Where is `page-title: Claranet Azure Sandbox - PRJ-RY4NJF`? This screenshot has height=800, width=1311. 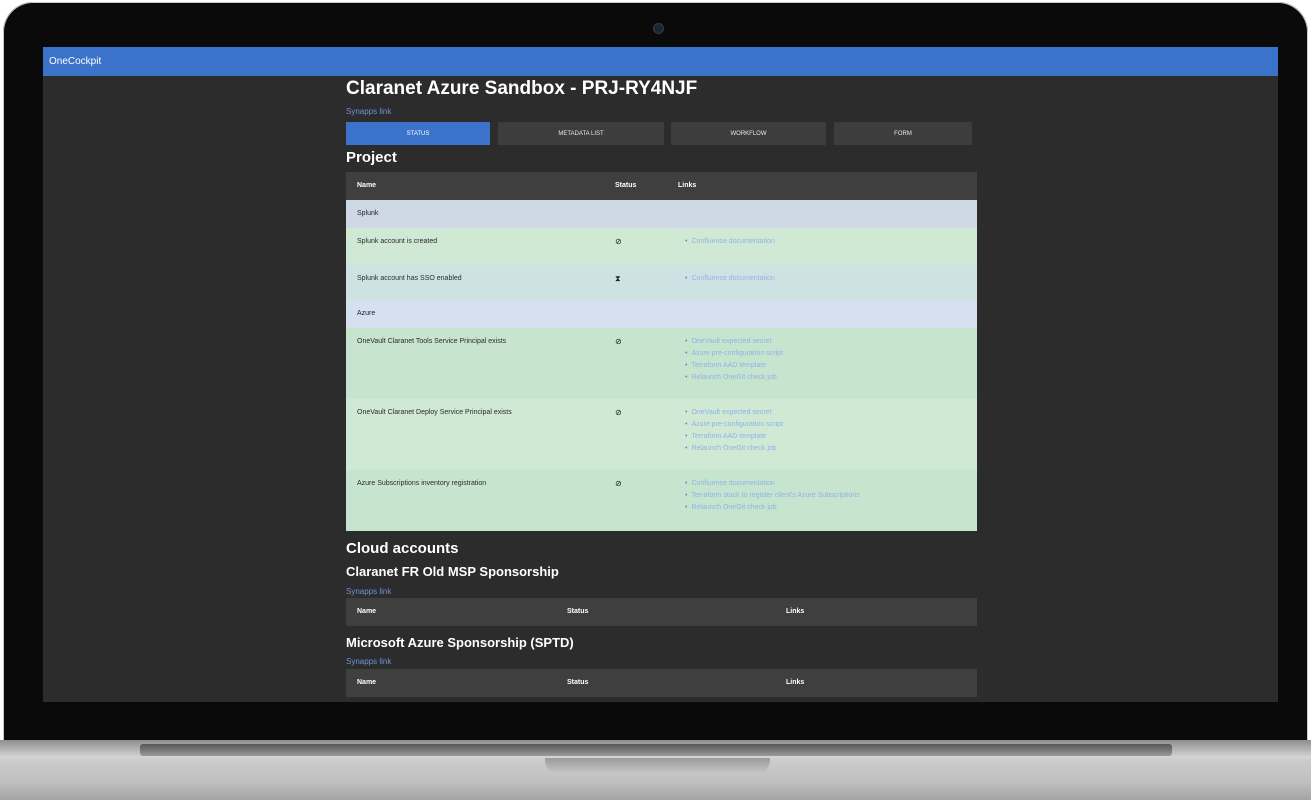
page-title: Claranet Azure Sandbox - PRJ-RY4NJF is located at coordinates (522, 88).